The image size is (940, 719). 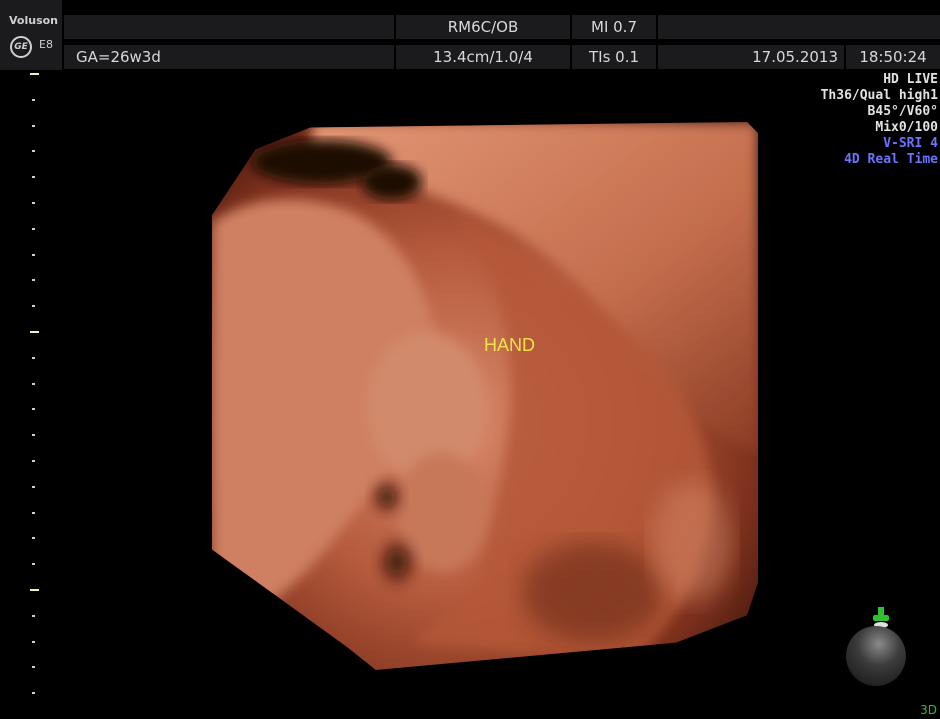 What do you see at coordinates (483, 57) in the screenshot?
I see `depth-settings: 13.4cm/1.0/4` at bounding box center [483, 57].